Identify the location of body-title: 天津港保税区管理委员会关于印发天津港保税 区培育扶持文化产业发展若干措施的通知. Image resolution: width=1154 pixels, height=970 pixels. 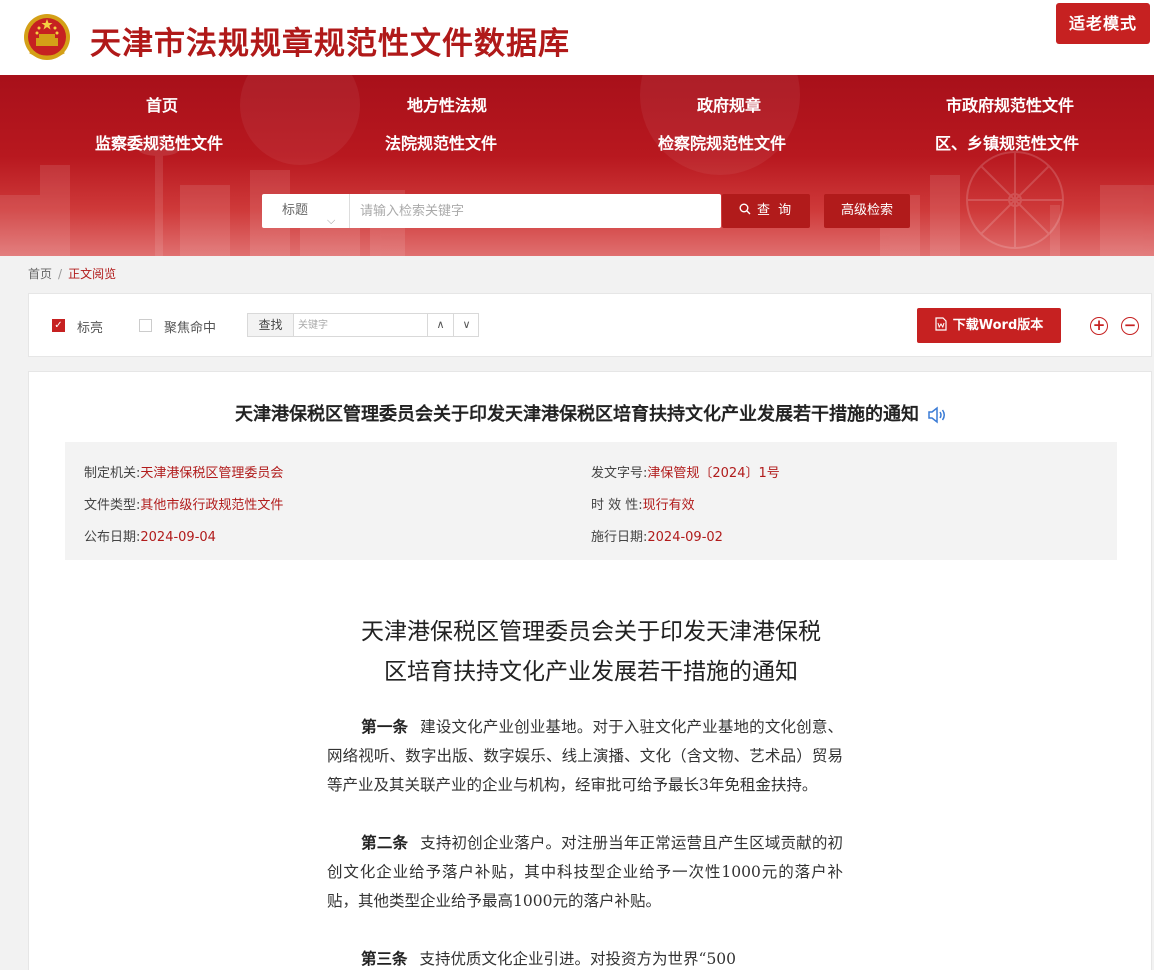
(590, 652).